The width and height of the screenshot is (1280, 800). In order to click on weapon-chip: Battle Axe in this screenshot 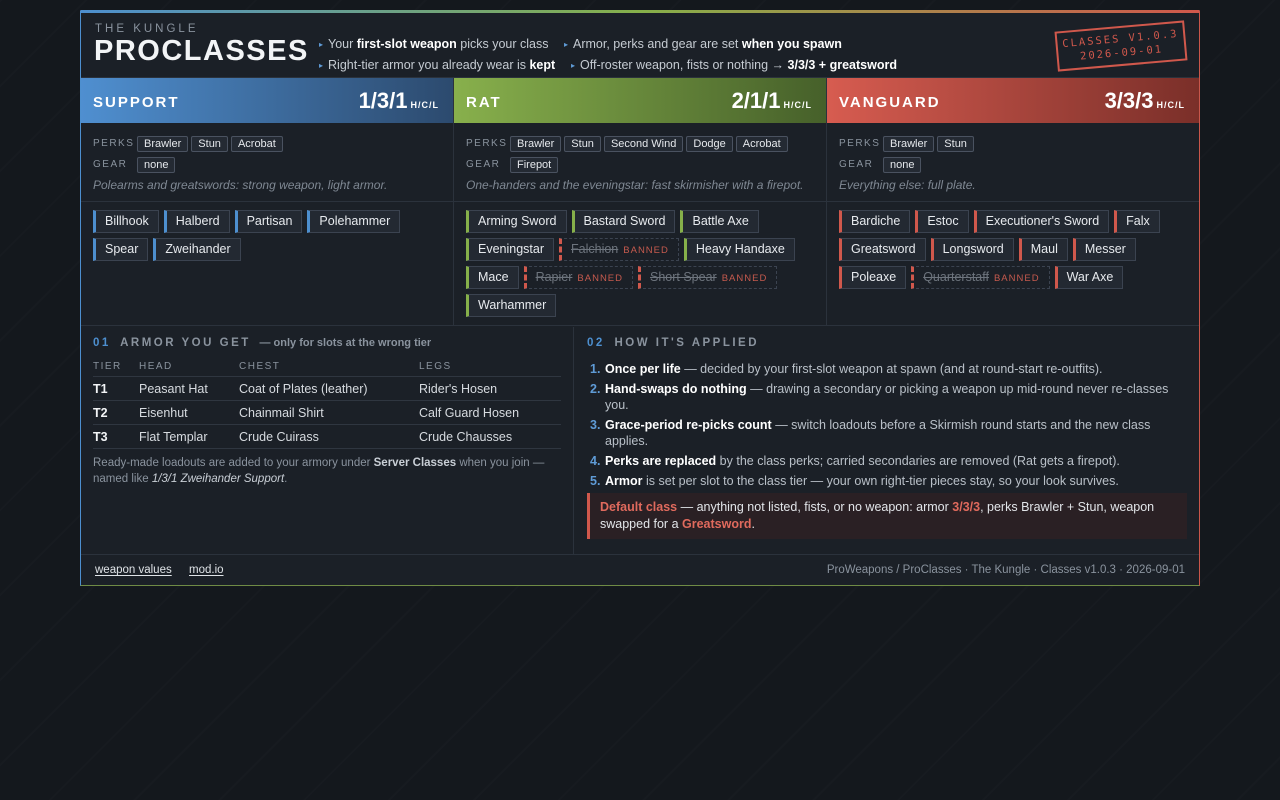, I will do `click(719, 221)`.